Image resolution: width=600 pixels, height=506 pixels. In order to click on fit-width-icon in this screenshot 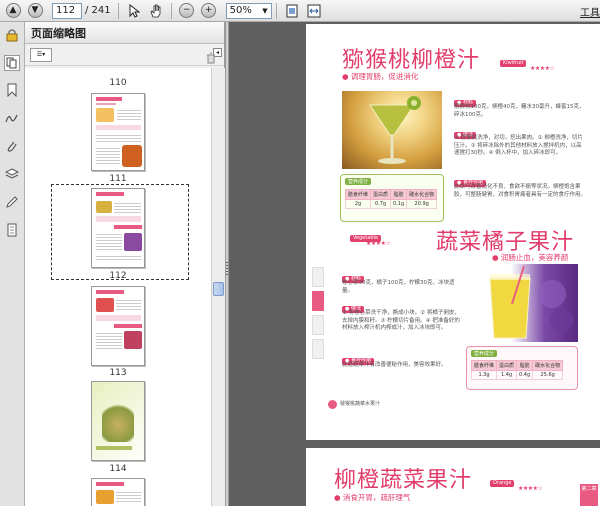, I will do `click(314, 10)`.